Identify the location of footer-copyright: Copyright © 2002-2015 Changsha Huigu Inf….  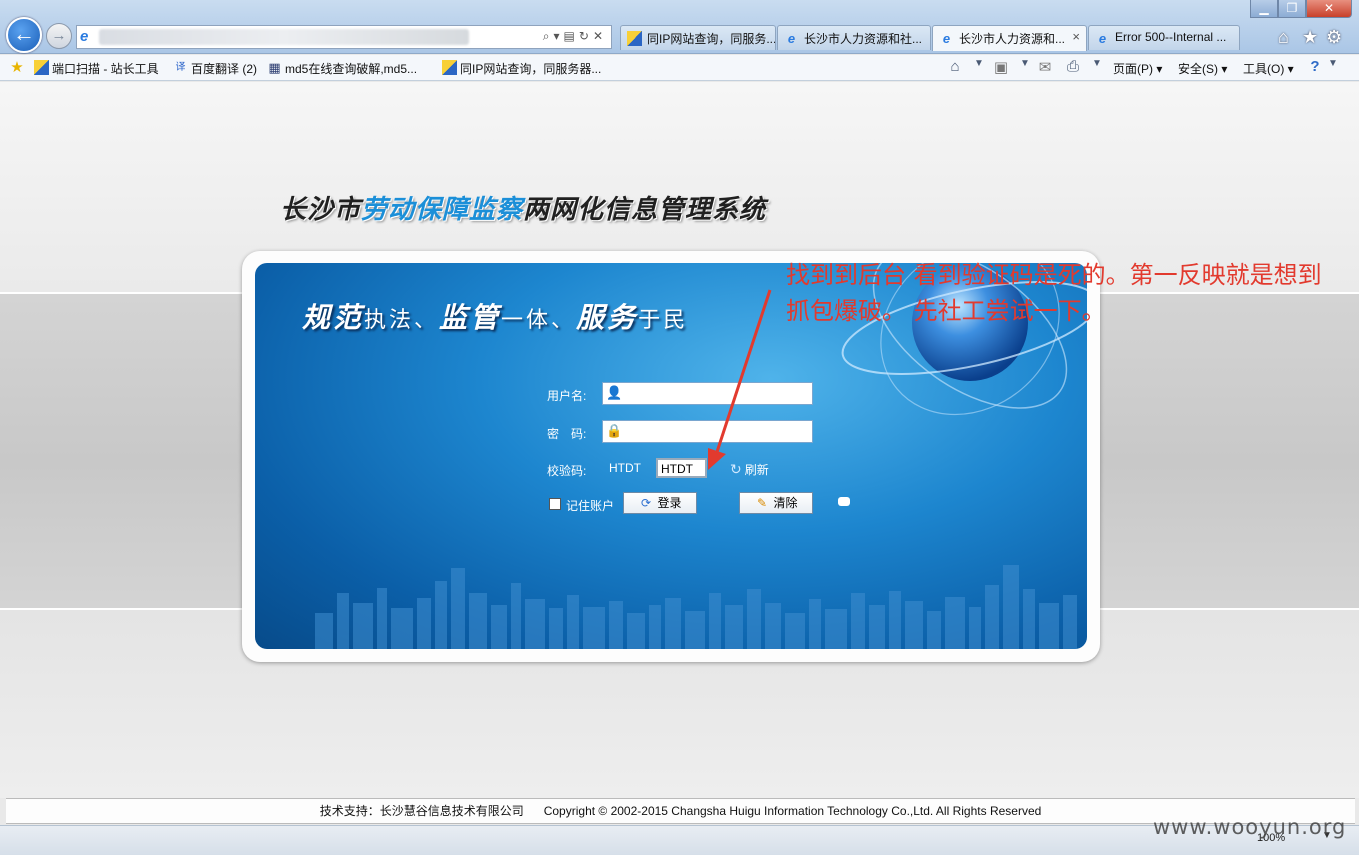
(792, 811).